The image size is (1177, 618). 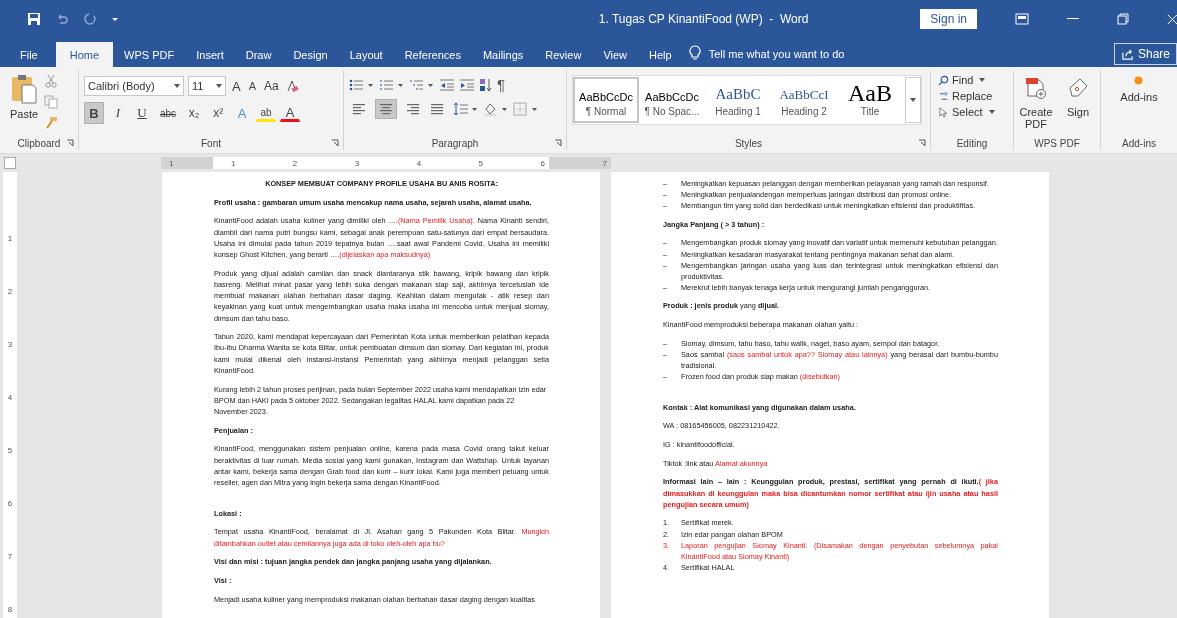 What do you see at coordinates (948, 19) in the screenshot?
I see `sign-in-button: Sign in` at bounding box center [948, 19].